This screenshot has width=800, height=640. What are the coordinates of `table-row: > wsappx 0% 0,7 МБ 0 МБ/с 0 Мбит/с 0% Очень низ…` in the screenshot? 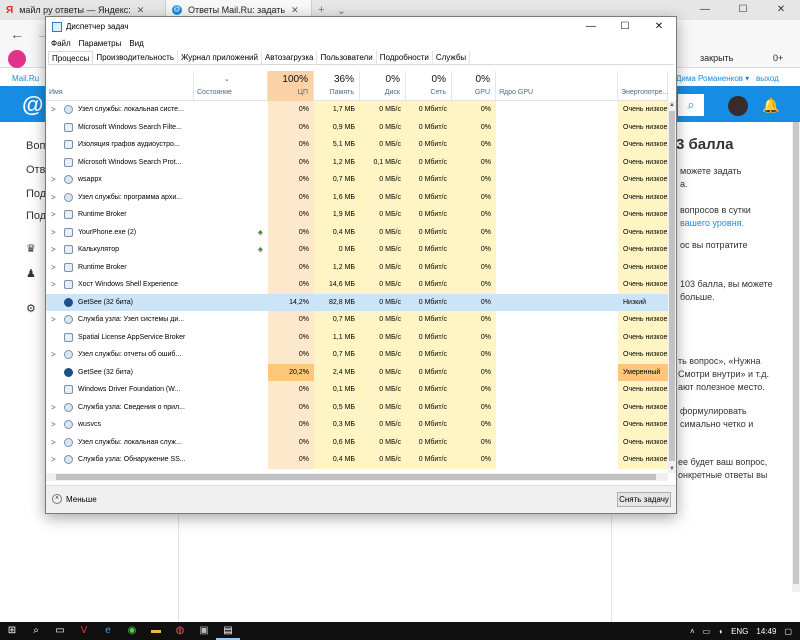 It's located at (357, 180).